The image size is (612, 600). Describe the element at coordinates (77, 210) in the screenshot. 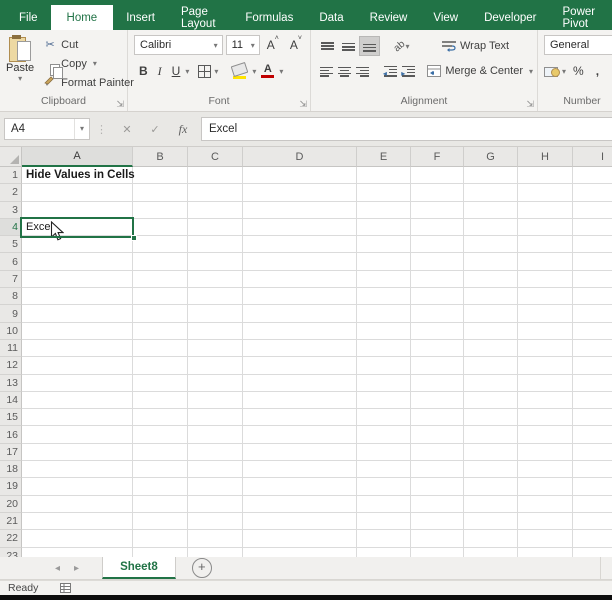

I see `cell-a3` at that location.